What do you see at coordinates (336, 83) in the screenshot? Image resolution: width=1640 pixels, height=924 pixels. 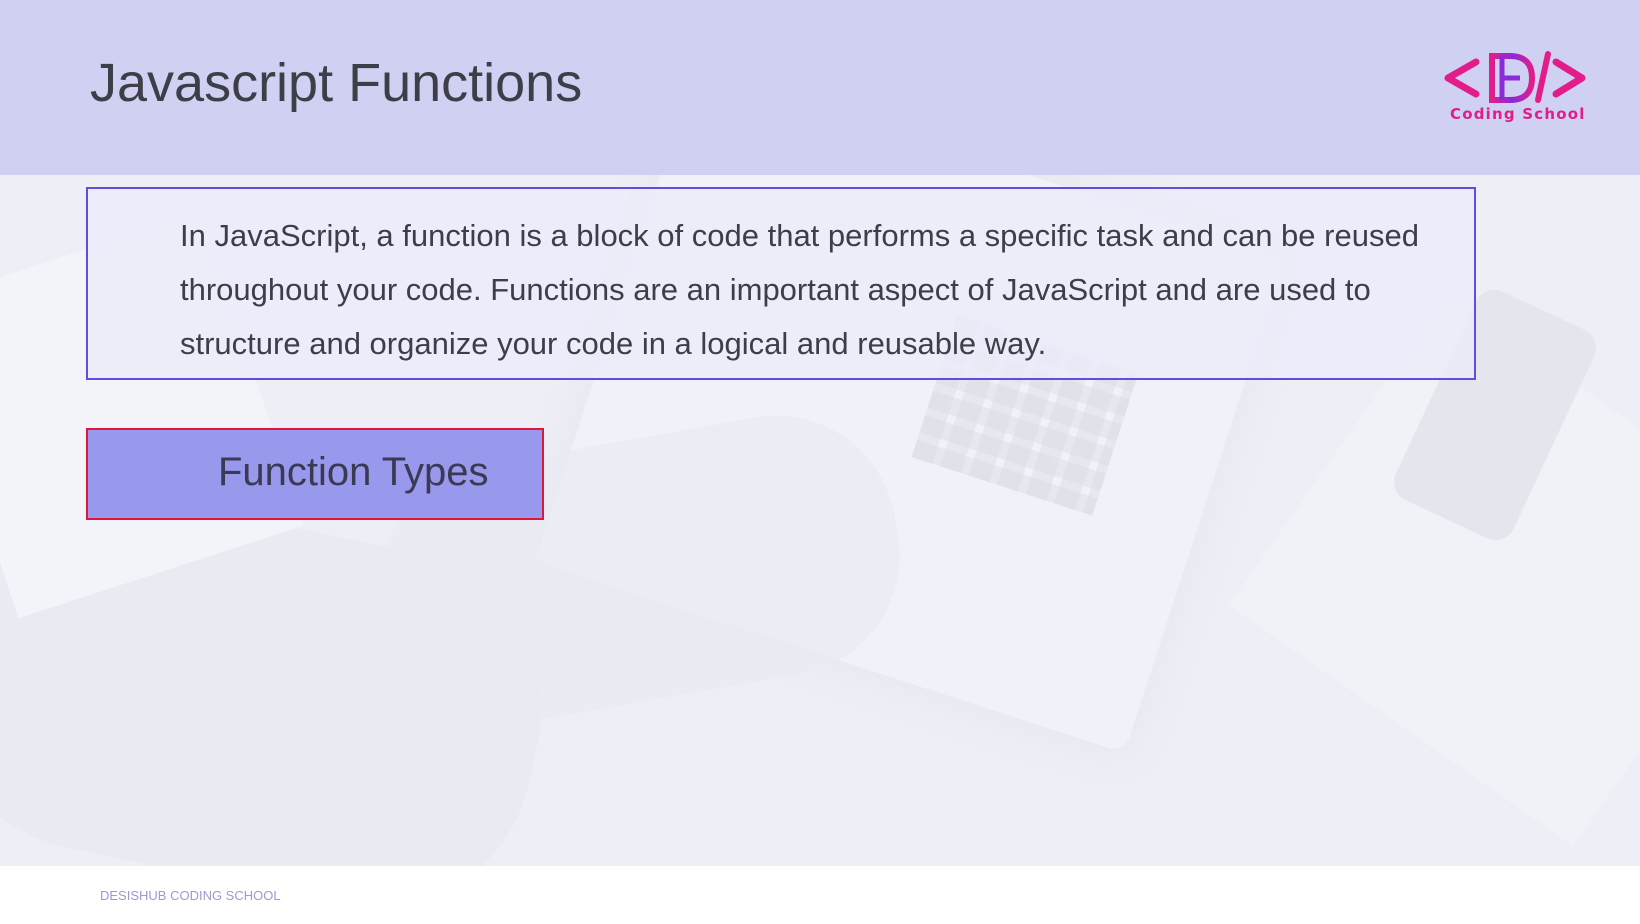 I see `slide-title: Javascript Functions` at bounding box center [336, 83].